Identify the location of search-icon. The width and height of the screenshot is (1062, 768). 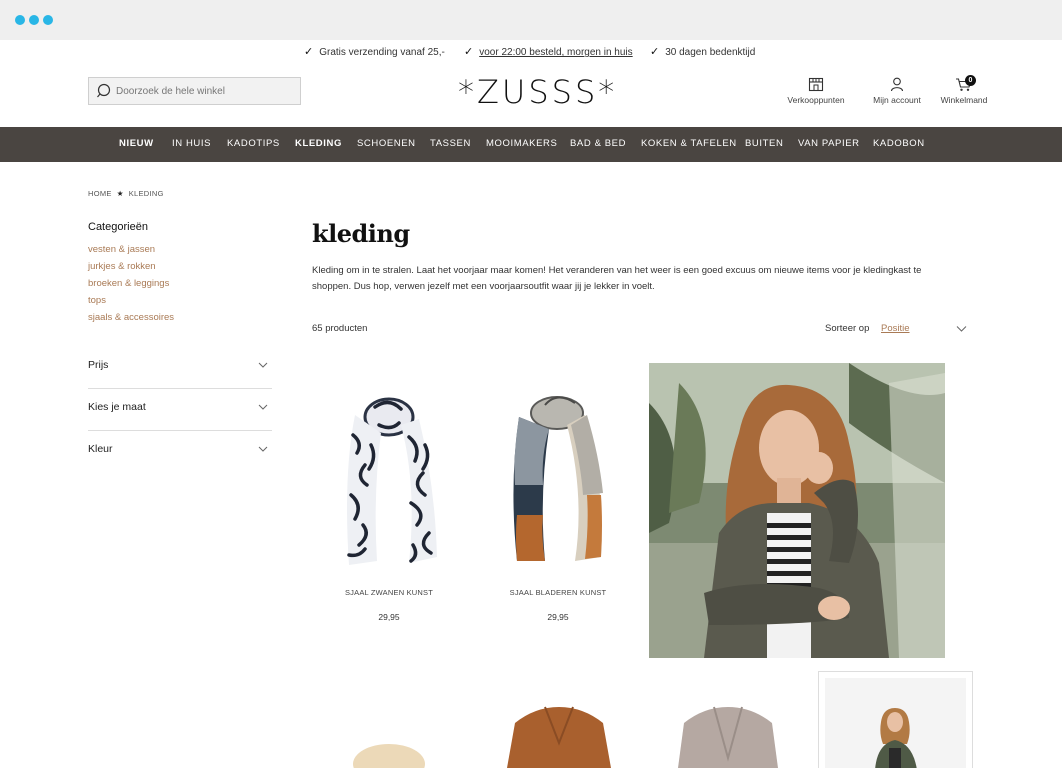
(104, 90).